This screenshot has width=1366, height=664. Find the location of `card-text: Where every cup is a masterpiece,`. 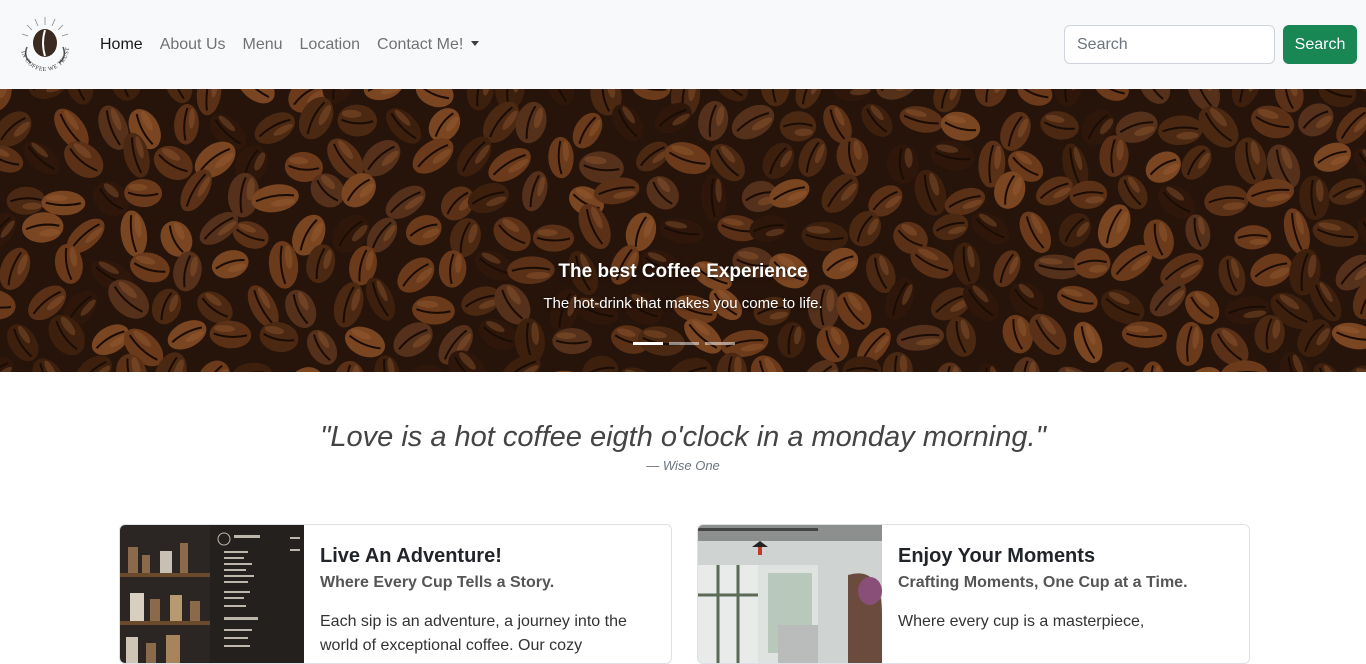

card-text: Where every cup is a masterpiece, is located at coordinates (1068, 622).